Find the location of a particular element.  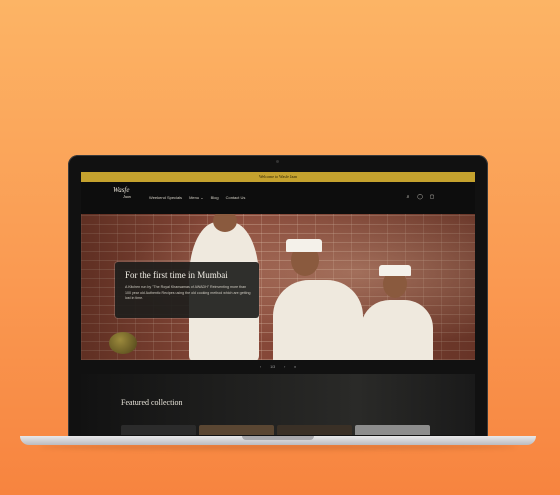

slide-pause-button: ⏸ is located at coordinates (295, 367).